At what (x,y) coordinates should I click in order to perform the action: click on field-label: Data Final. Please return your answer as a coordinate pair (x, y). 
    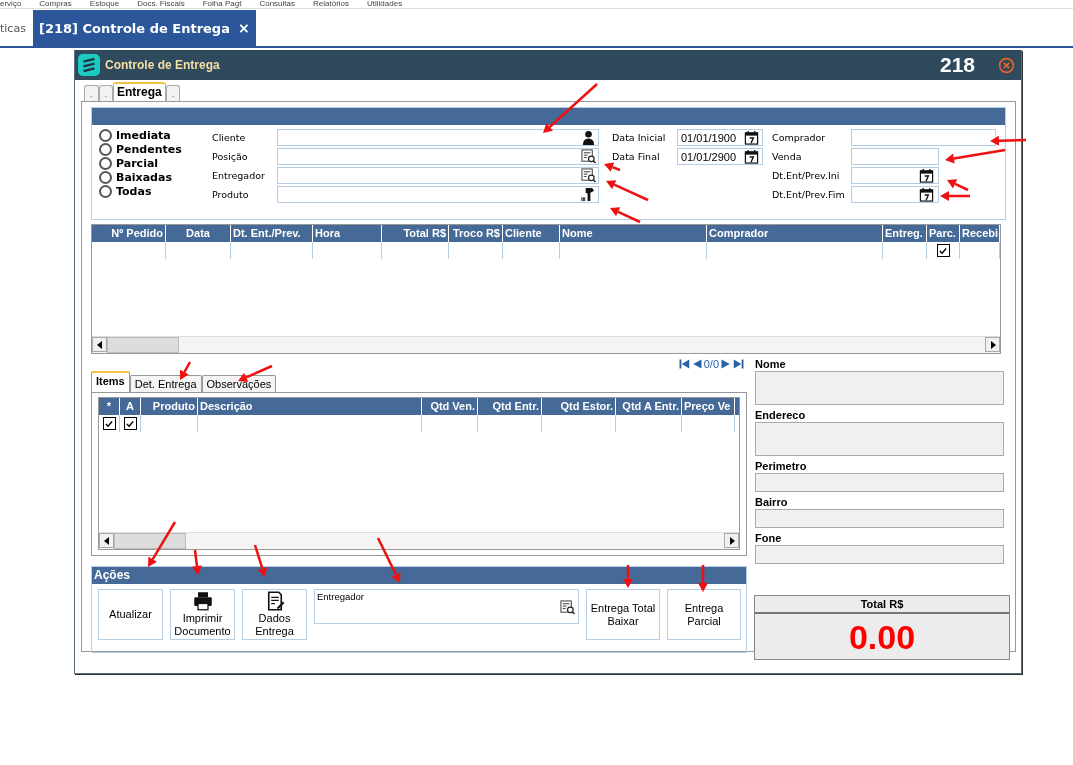
    Looking at the image, I should click on (636, 156).